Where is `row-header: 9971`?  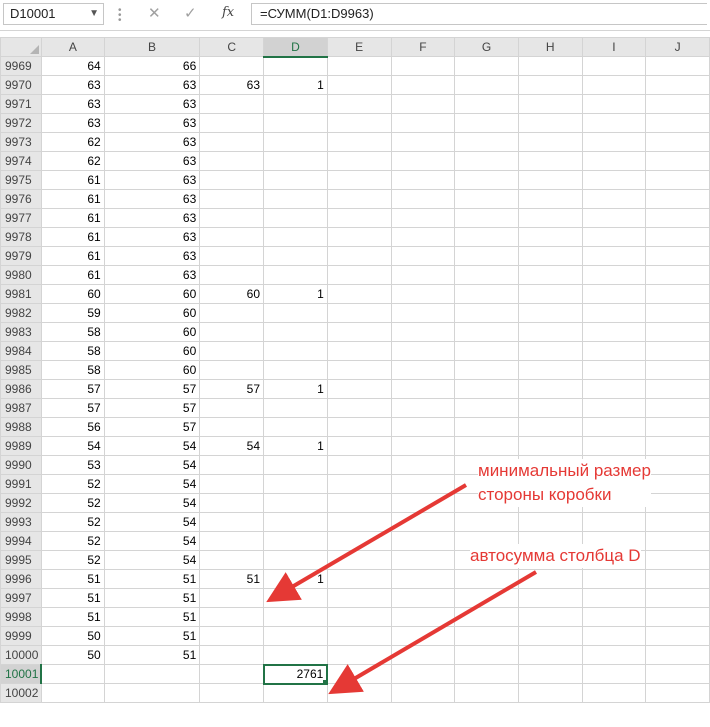 row-header: 9971 is located at coordinates (21, 104).